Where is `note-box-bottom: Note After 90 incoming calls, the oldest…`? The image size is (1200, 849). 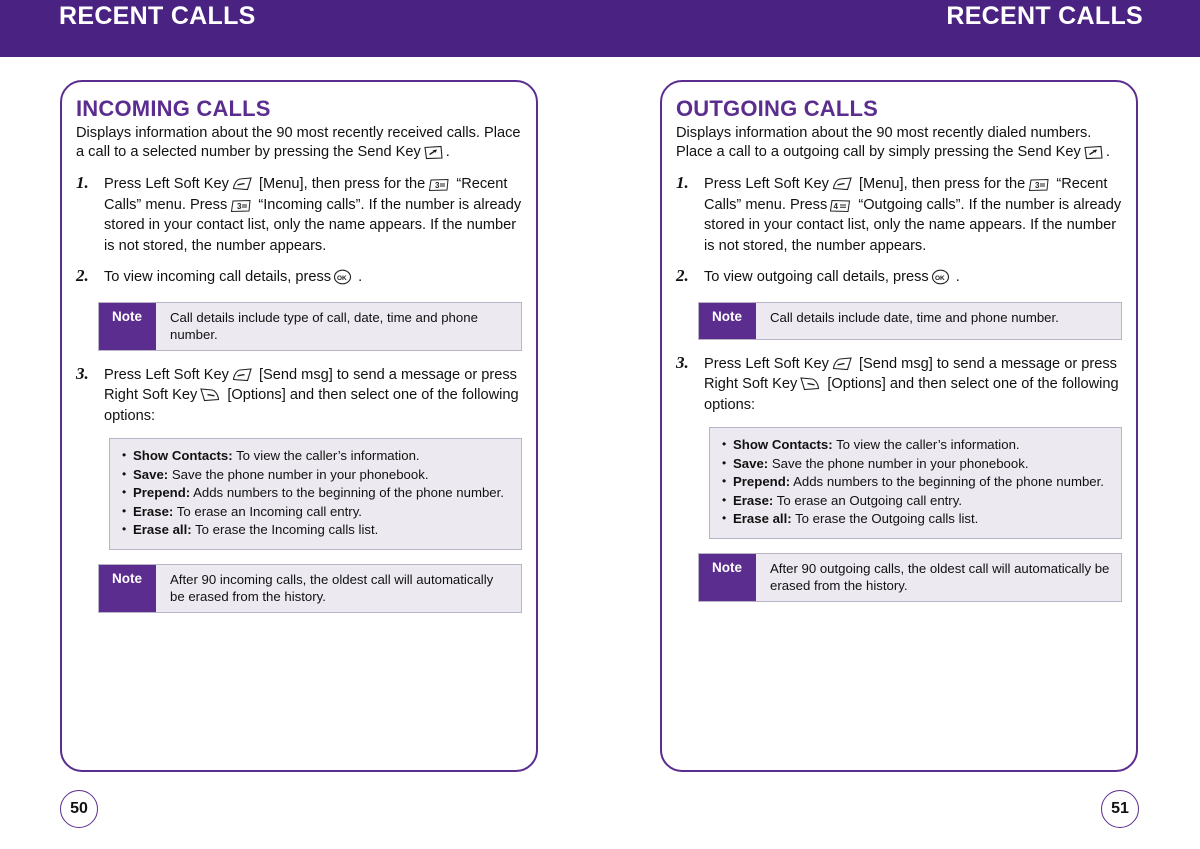
note-box-bottom: Note After 90 incoming calls, the oldest… is located at coordinates (310, 588).